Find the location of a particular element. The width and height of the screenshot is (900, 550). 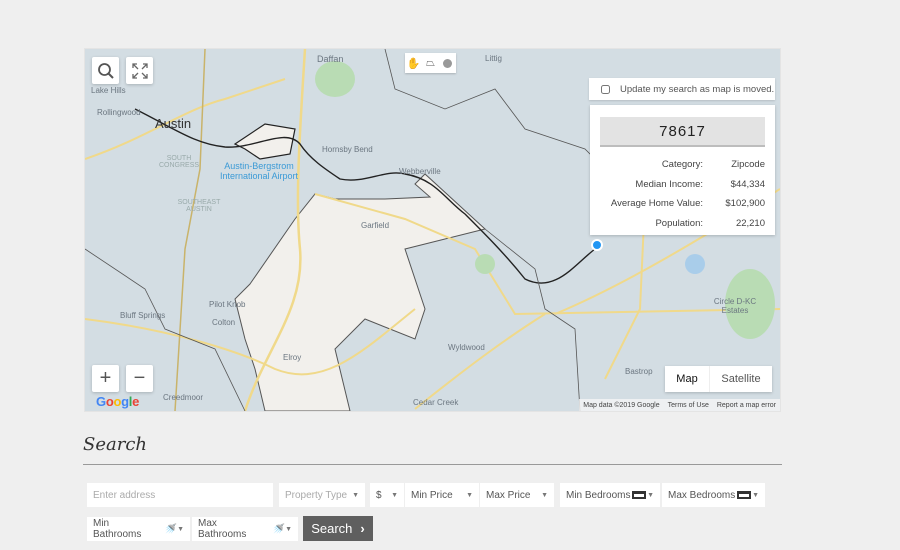

zoom-out-button: − is located at coordinates (139, 378).